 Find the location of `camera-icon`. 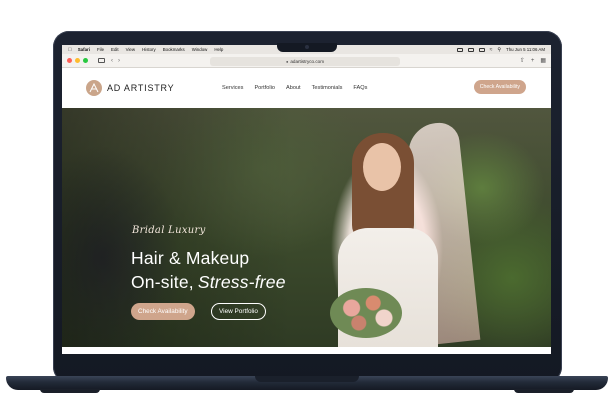

camera-icon is located at coordinates (307, 47).